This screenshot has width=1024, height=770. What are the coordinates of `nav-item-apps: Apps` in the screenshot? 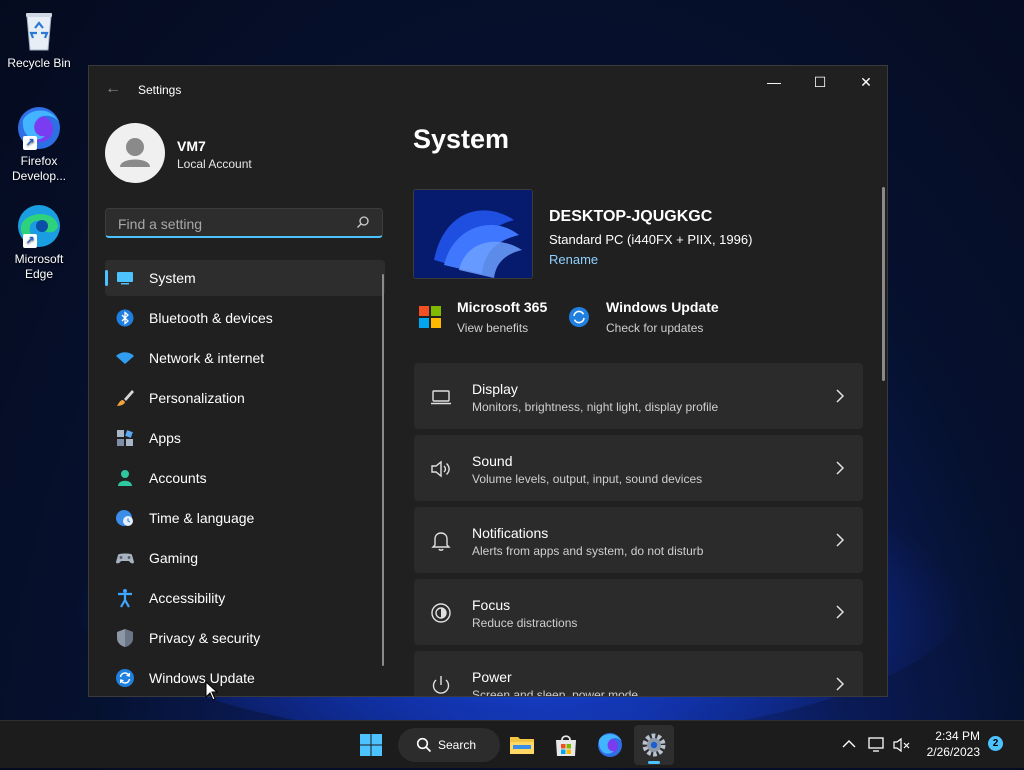 It's located at (245, 438).